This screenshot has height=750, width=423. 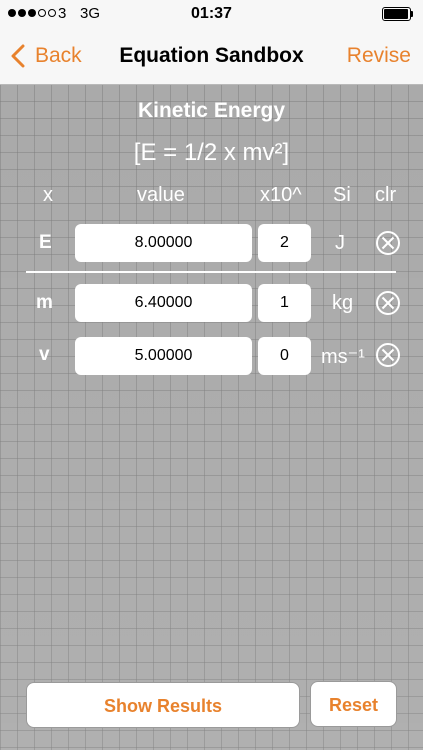 I want to click on clear-button-v, so click(x=388, y=355).